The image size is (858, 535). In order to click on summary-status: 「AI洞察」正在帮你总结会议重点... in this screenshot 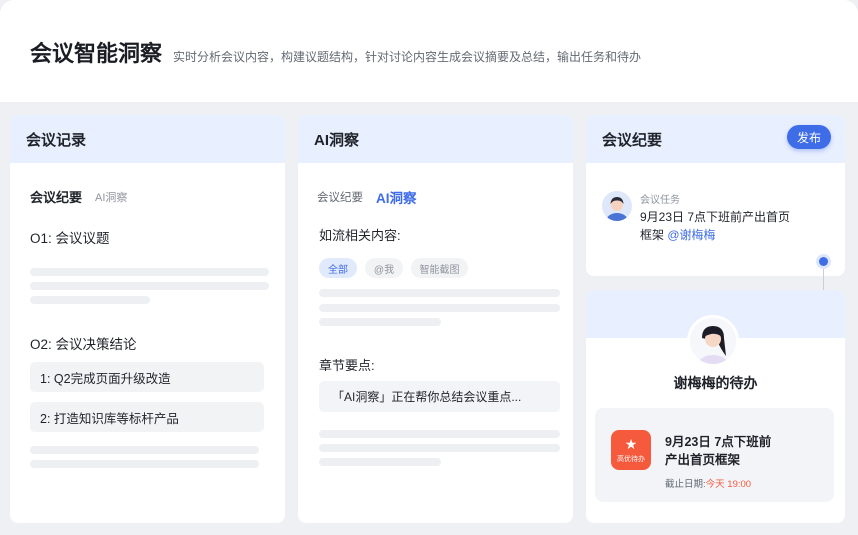, I will do `click(439, 396)`.